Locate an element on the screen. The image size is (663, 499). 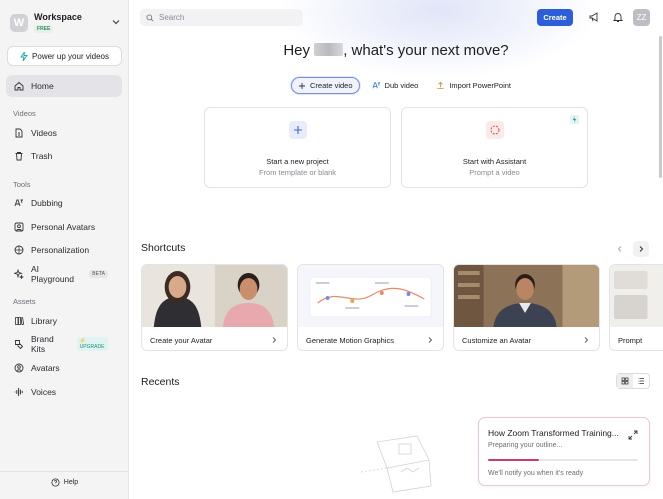
library-icon is located at coordinates (19, 321).